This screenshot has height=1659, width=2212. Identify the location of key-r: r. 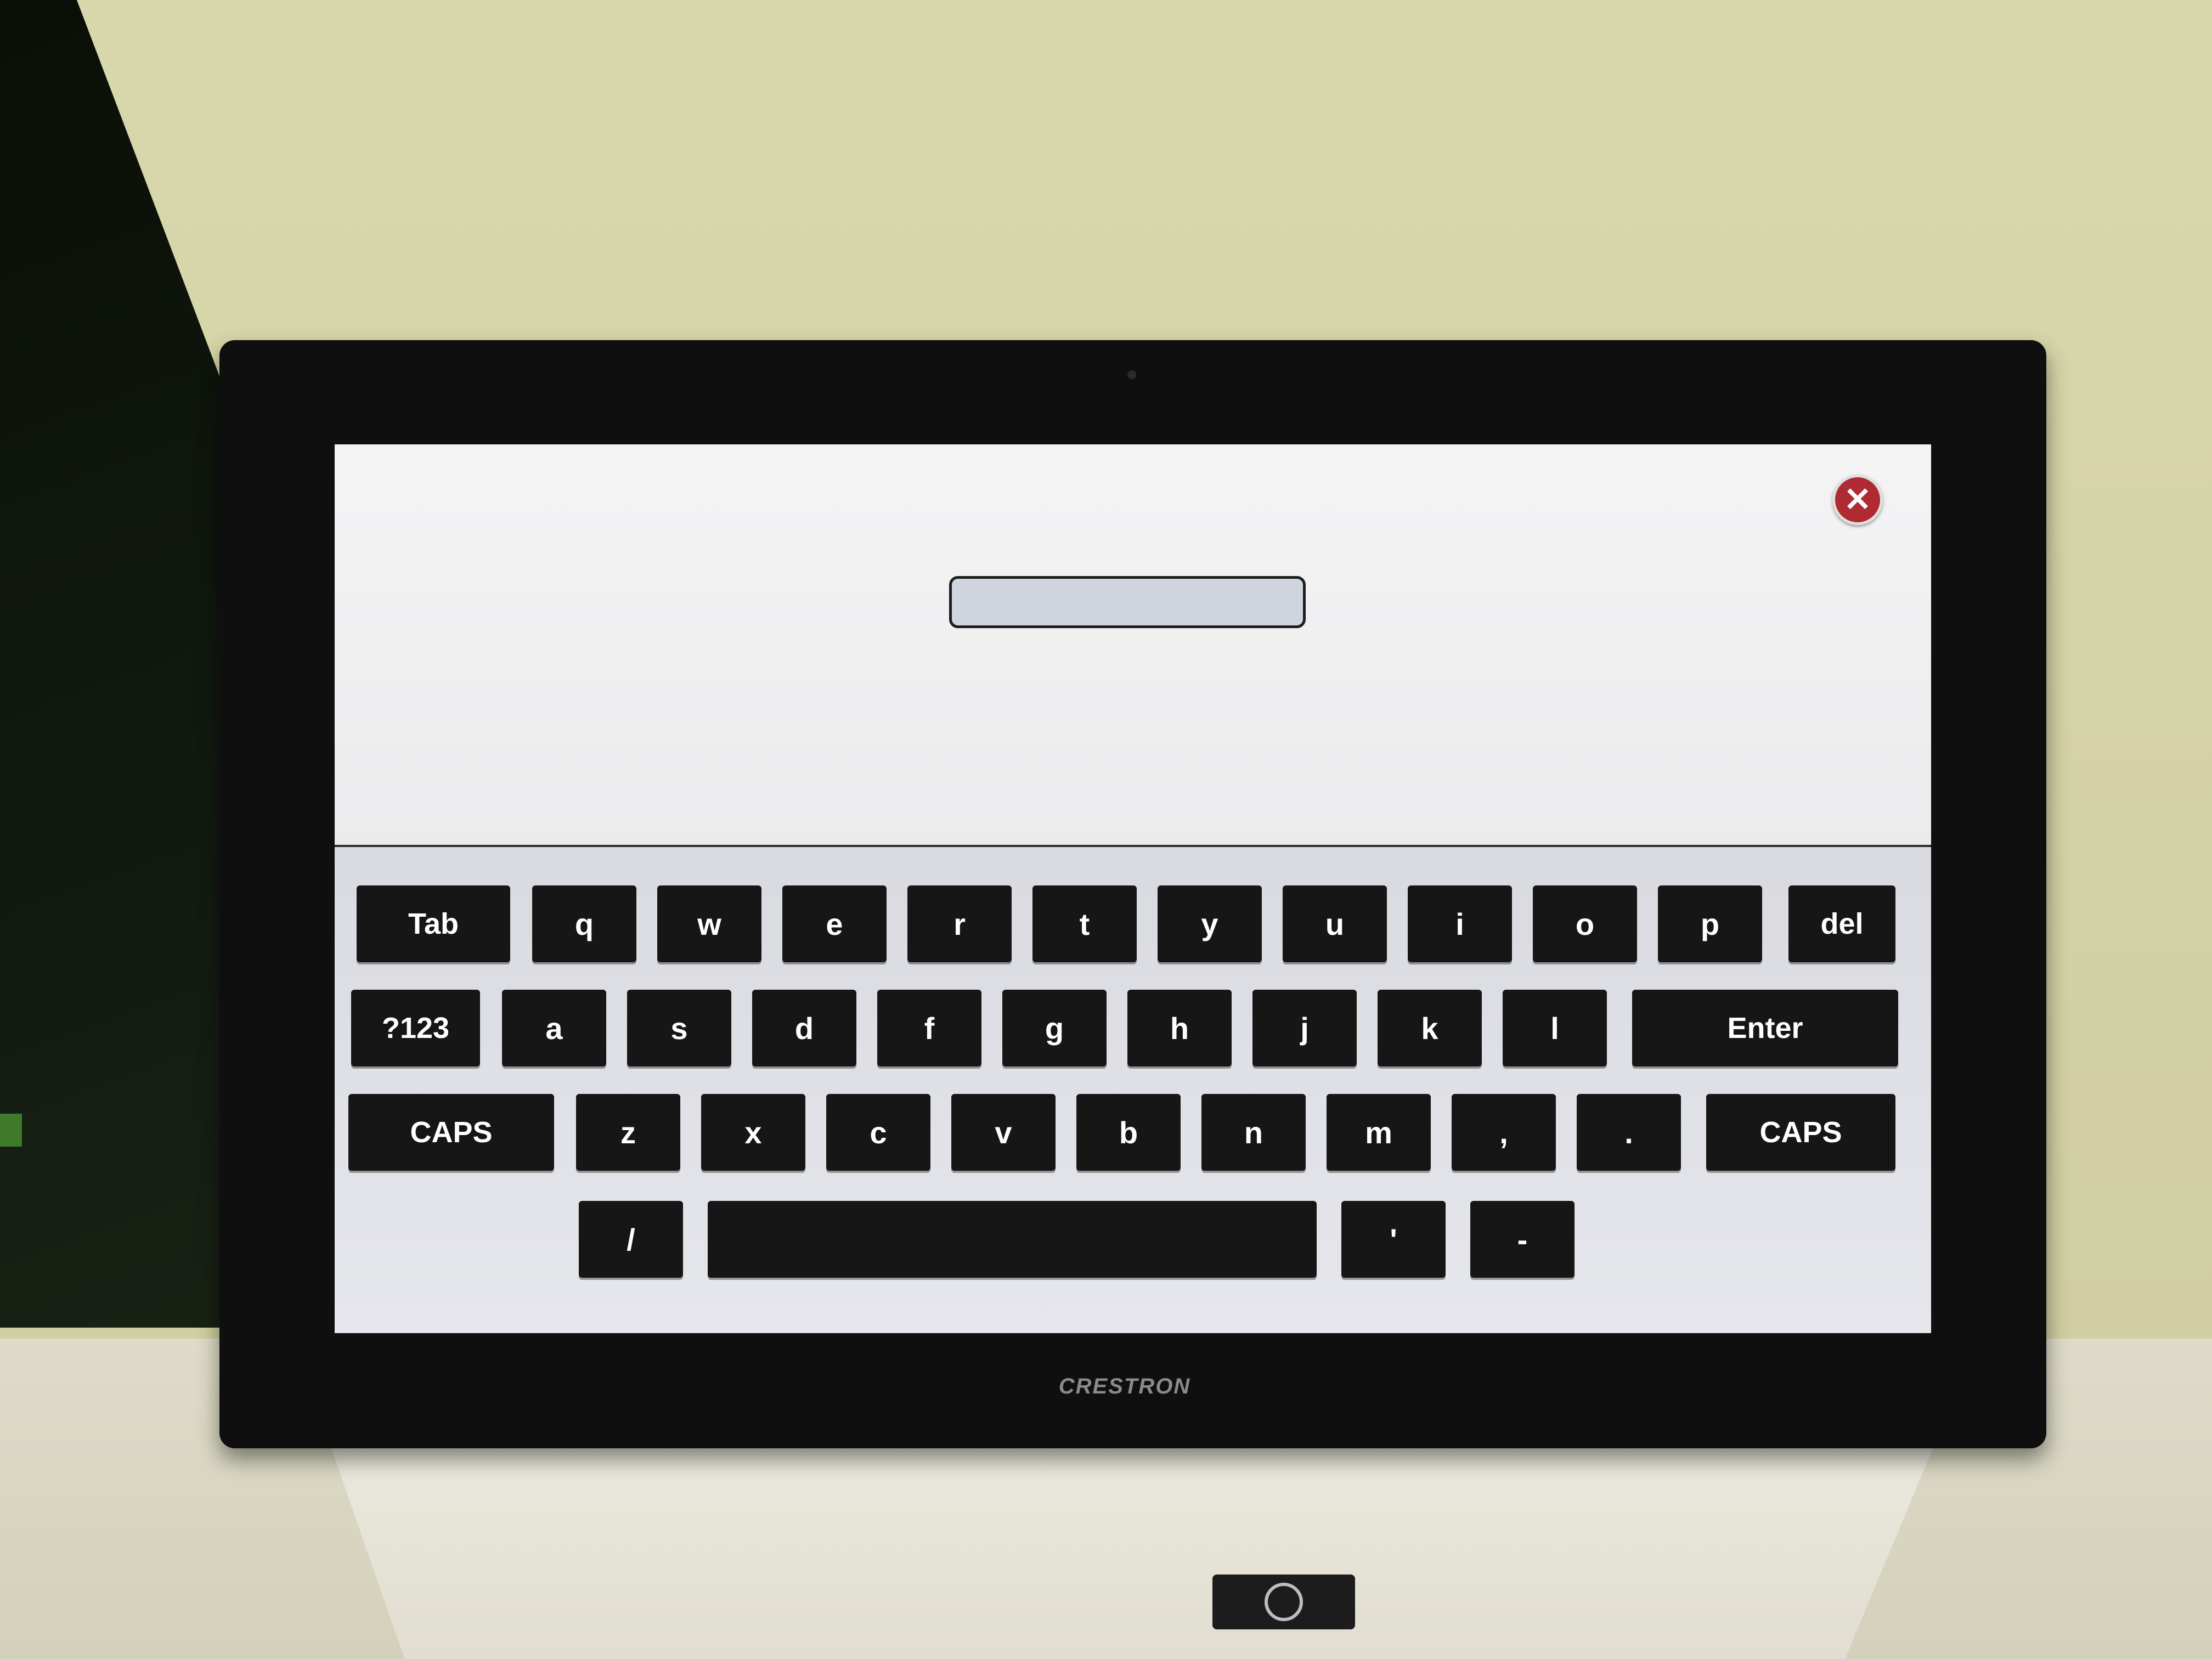
(959, 924).